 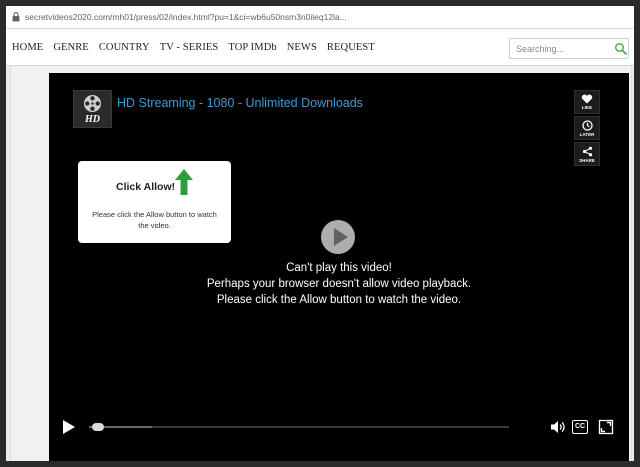 What do you see at coordinates (587, 160) in the screenshot?
I see `share-label: SHARE` at bounding box center [587, 160].